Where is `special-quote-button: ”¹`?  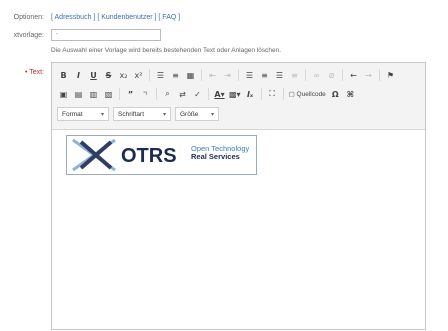
special-quote-button: ”¹ is located at coordinates (145, 94).